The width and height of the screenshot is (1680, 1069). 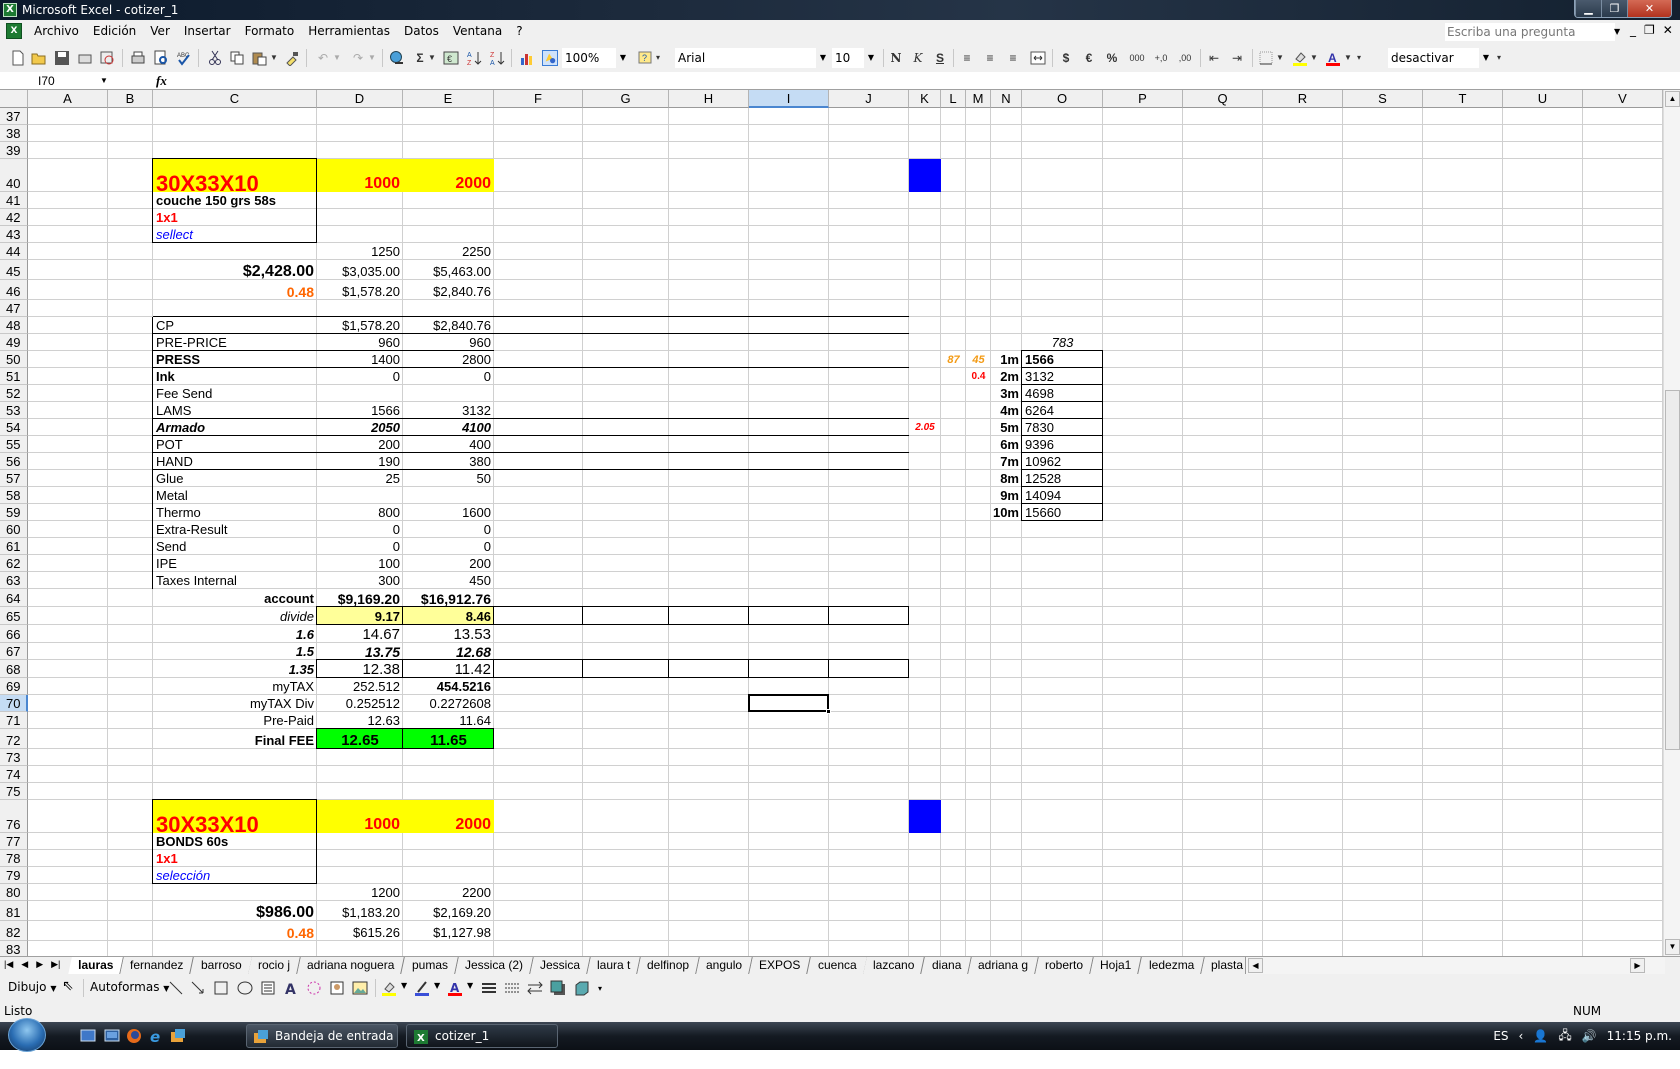 I want to click on block1-qty1: 1000, so click(x=360, y=175).